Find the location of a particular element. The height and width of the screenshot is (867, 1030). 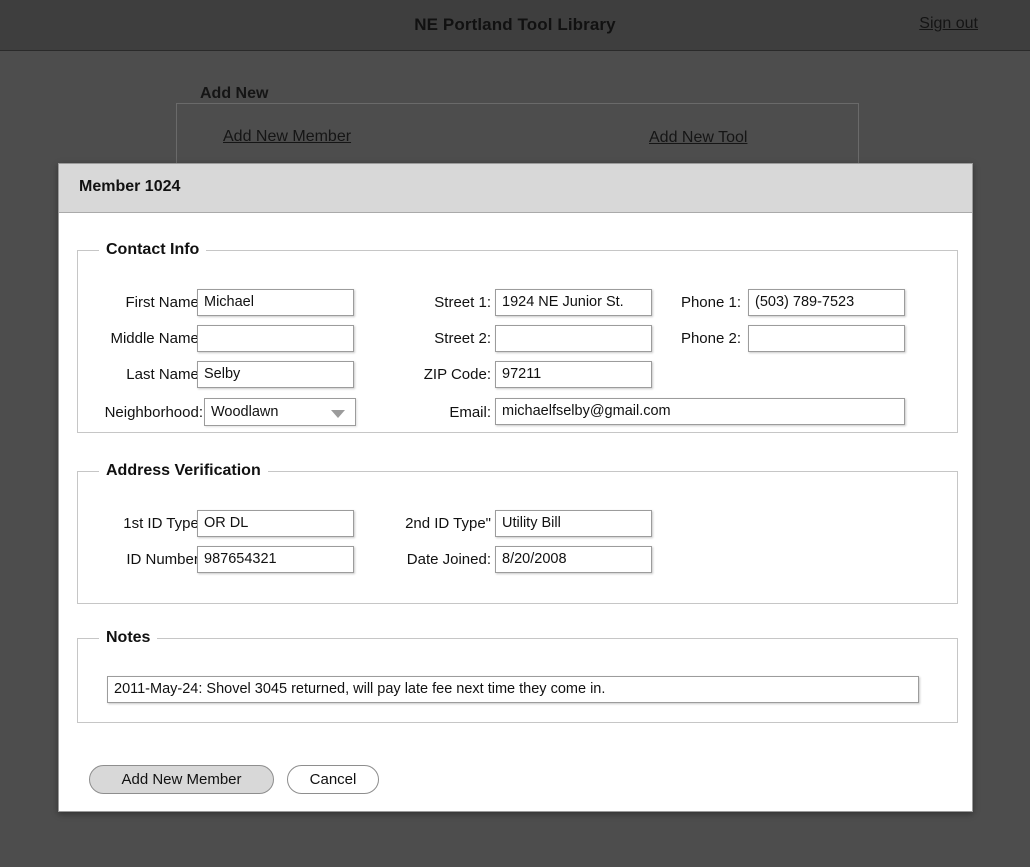

neighborhood-label: Neighborhood: is located at coordinates (153, 412).